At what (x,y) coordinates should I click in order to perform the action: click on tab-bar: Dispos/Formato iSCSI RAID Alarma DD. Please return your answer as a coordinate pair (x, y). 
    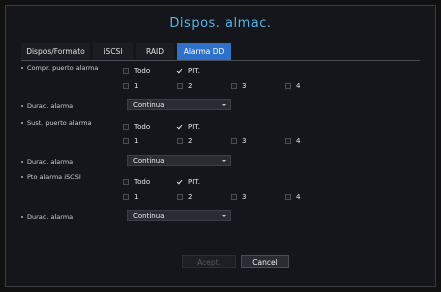
    Looking at the image, I should click on (220, 52).